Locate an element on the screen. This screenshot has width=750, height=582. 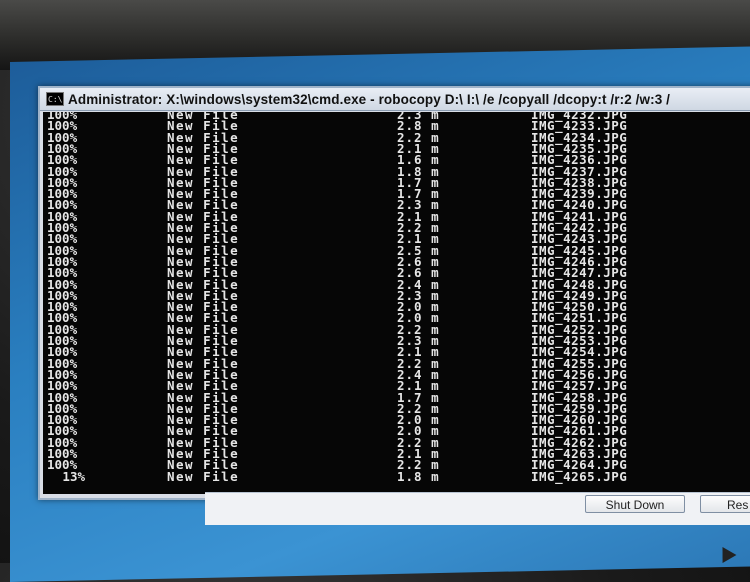
file-name: IMG_4265.JPG is located at coordinates (579, 476).